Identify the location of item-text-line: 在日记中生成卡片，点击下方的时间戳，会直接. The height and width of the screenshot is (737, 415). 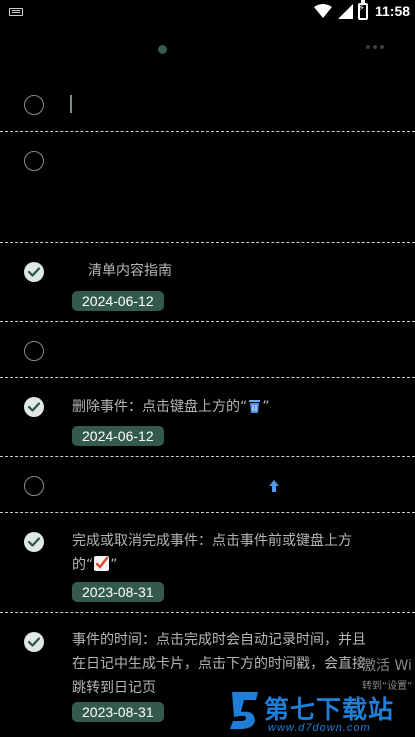
(219, 664).